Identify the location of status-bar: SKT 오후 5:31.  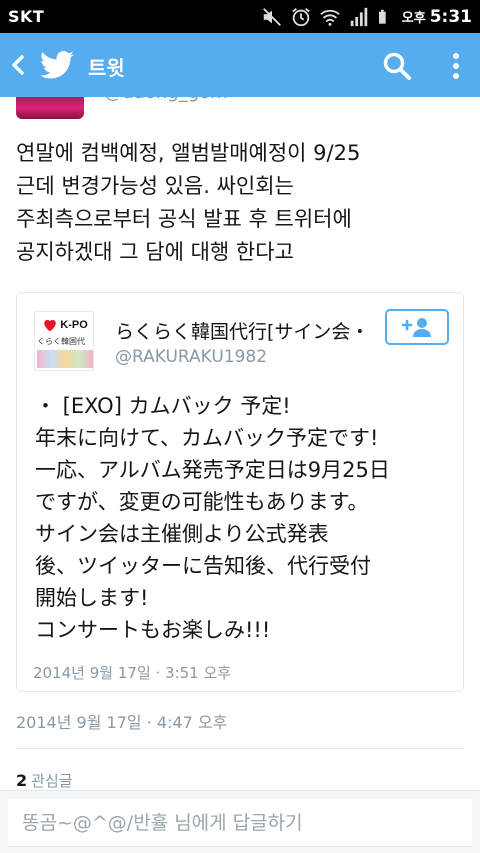
(240, 16).